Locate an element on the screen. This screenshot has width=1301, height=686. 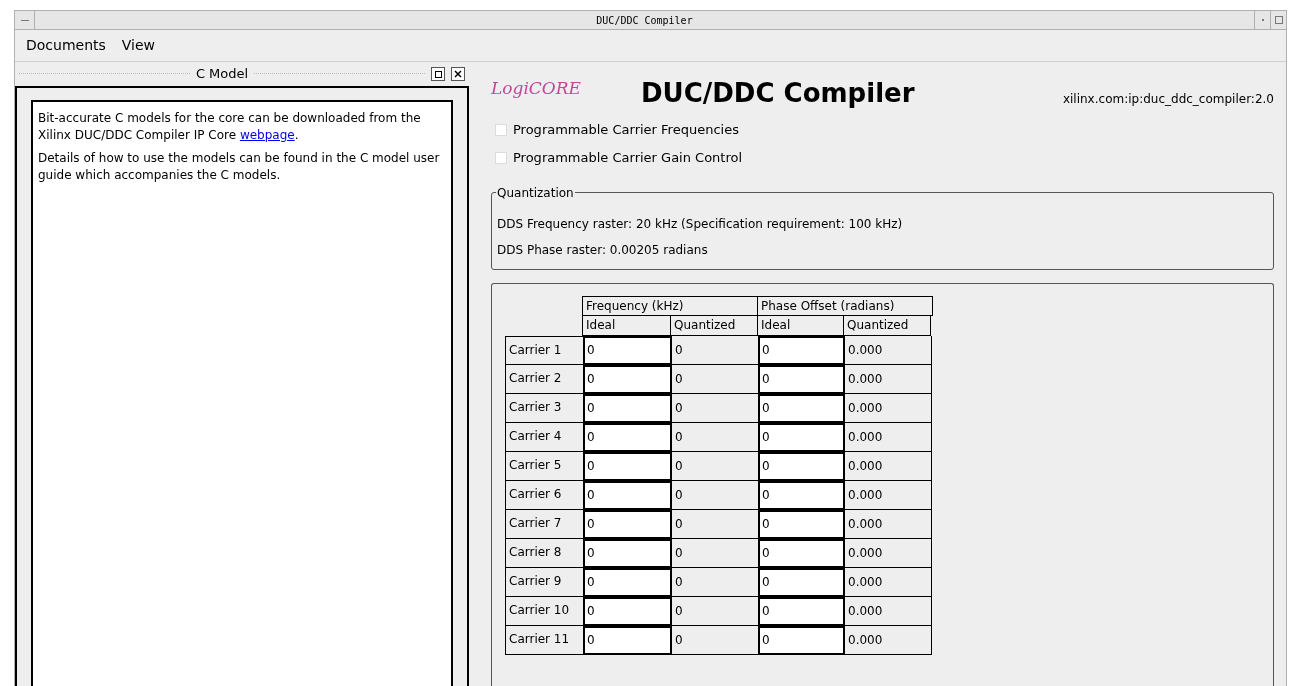
window-title: DUC/DDC Compiler is located at coordinates (644, 20).